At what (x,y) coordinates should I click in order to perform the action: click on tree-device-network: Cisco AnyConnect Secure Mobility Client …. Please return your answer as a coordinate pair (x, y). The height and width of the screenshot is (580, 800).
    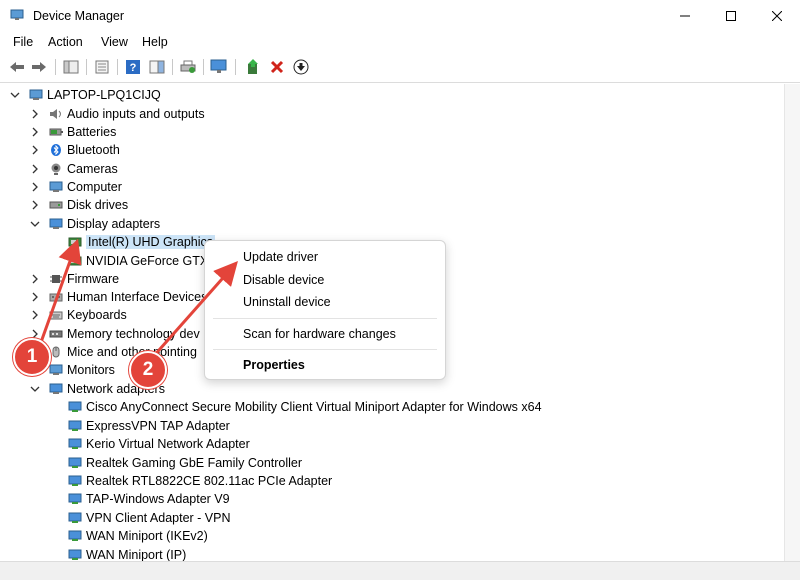
    Looking at the image, I should click on (305, 407).